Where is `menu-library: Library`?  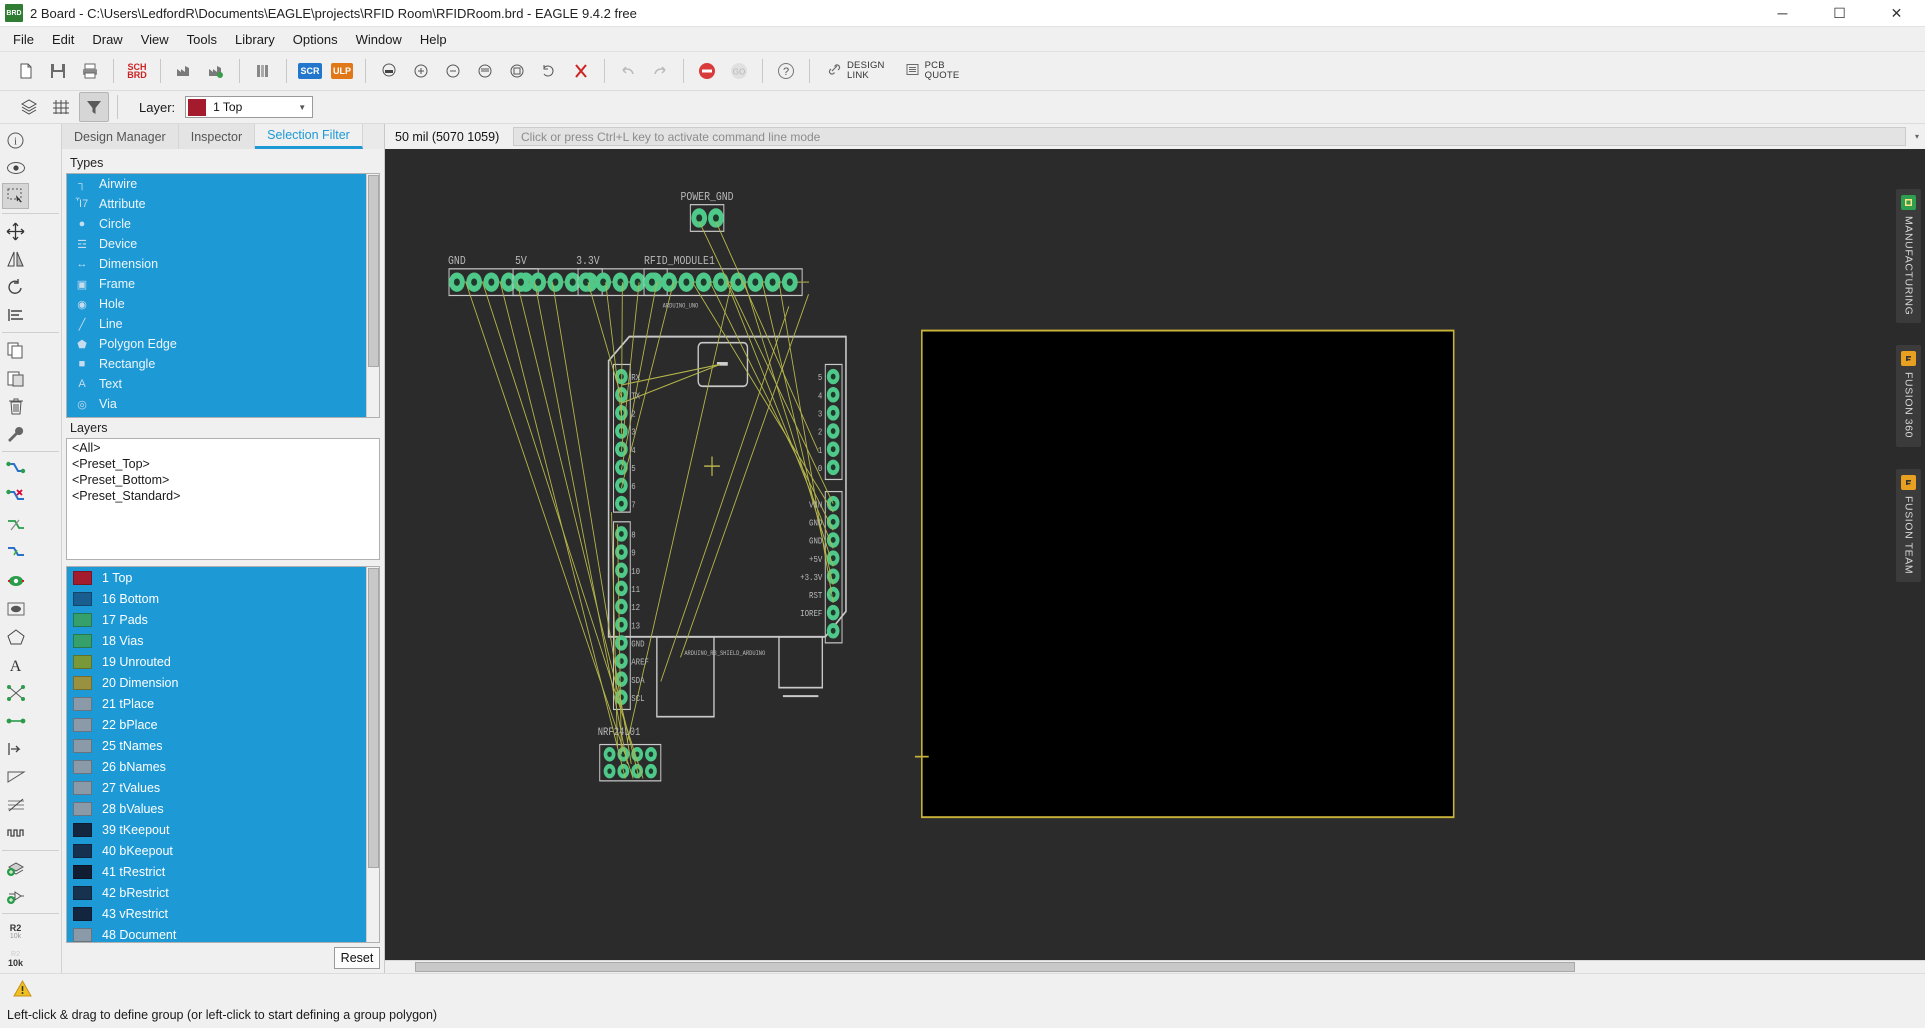
menu-library: Library is located at coordinates (255, 39).